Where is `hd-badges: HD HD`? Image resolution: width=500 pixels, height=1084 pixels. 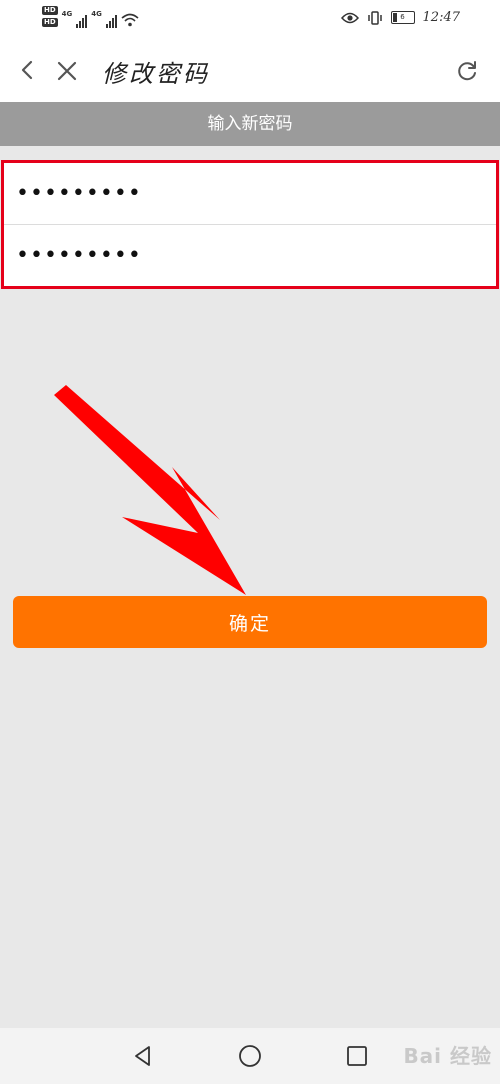 hd-badges: HD HD is located at coordinates (50, 16).